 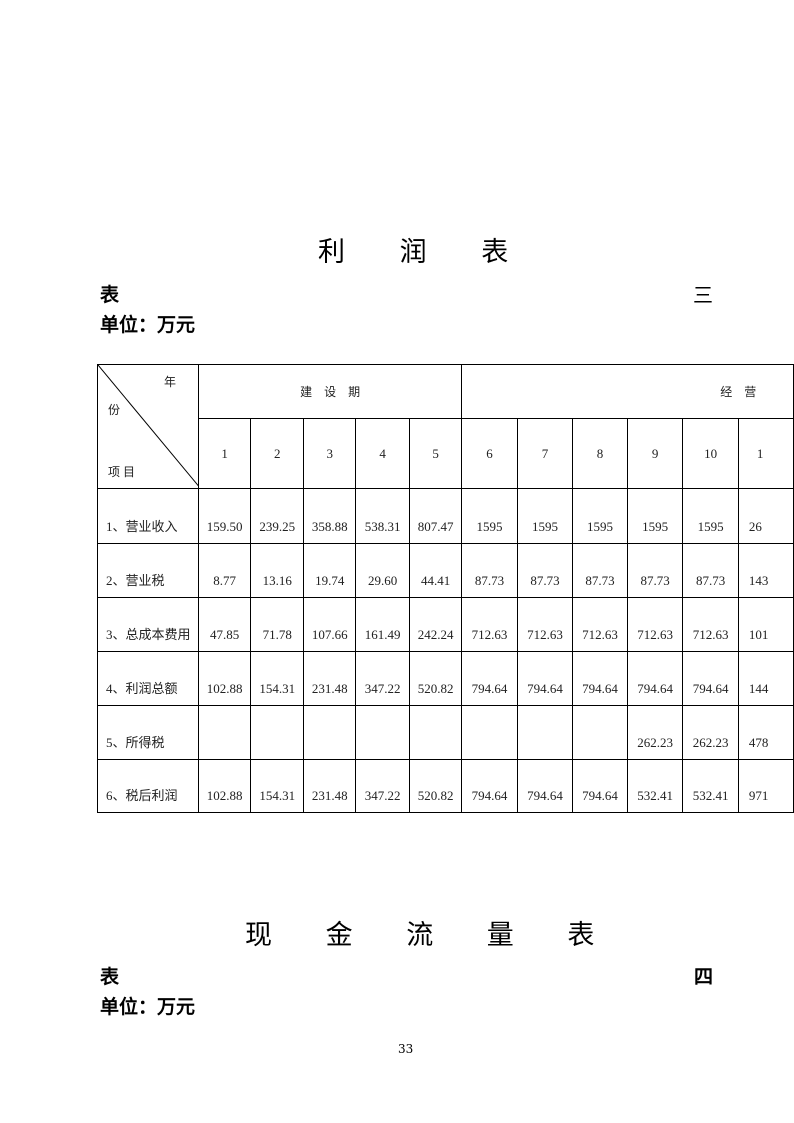 What do you see at coordinates (710, 453) in the screenshot?
I see `year-header-cell: 10` at bounding box center [710, 453].